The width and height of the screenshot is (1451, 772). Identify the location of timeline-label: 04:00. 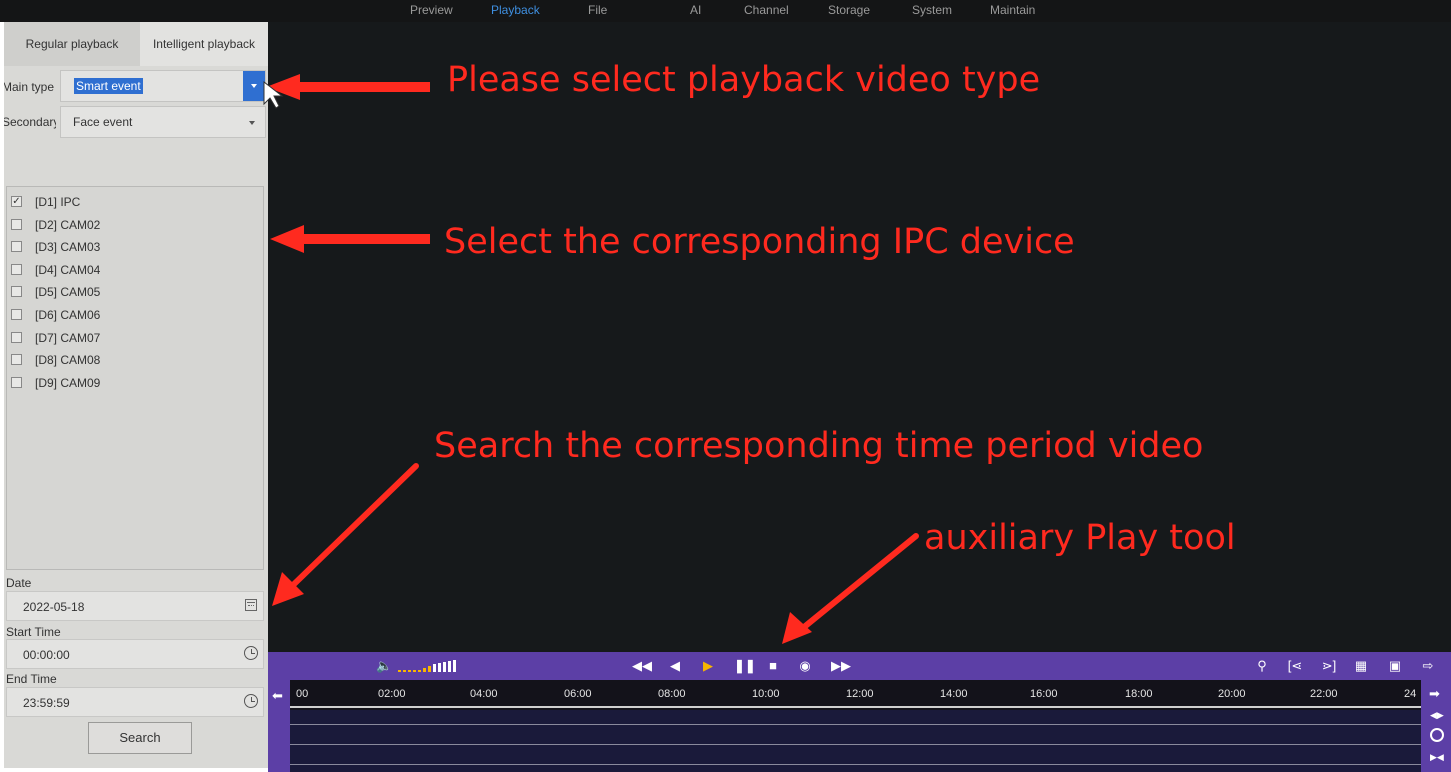
(484, 694).